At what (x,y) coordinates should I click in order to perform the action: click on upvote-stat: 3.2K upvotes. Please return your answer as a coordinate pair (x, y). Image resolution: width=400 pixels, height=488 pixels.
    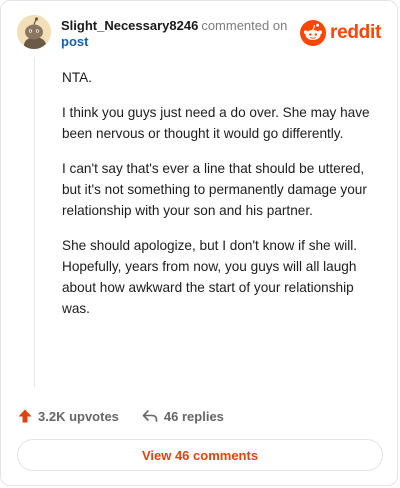
    Looking at the image, I should click on (68, 416).